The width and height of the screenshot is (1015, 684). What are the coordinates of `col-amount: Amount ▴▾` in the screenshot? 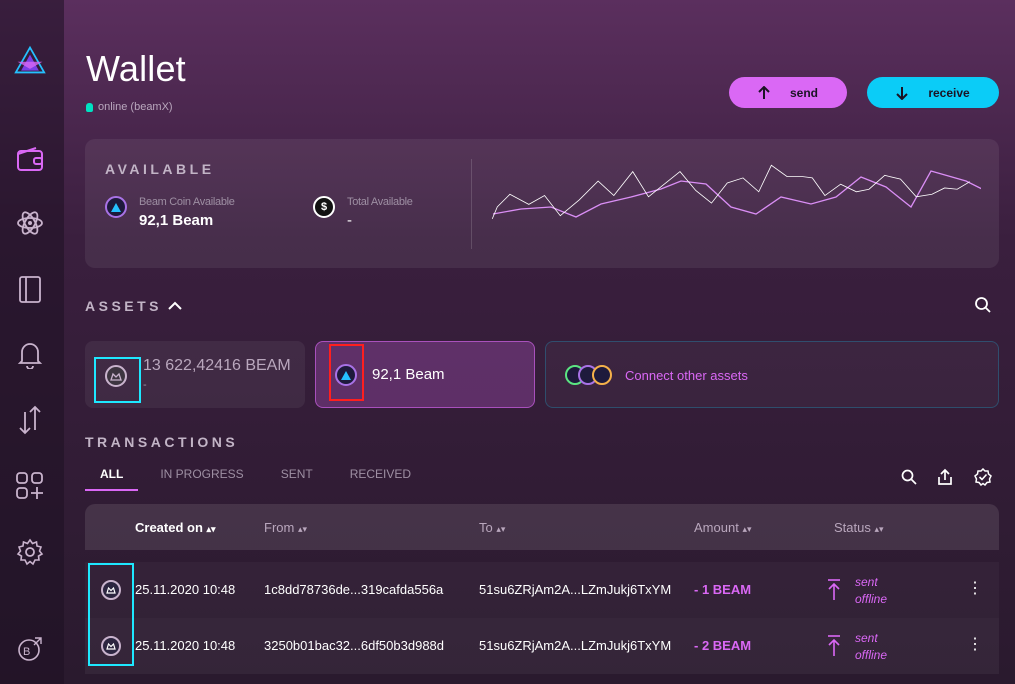 It's located at (722, 527).